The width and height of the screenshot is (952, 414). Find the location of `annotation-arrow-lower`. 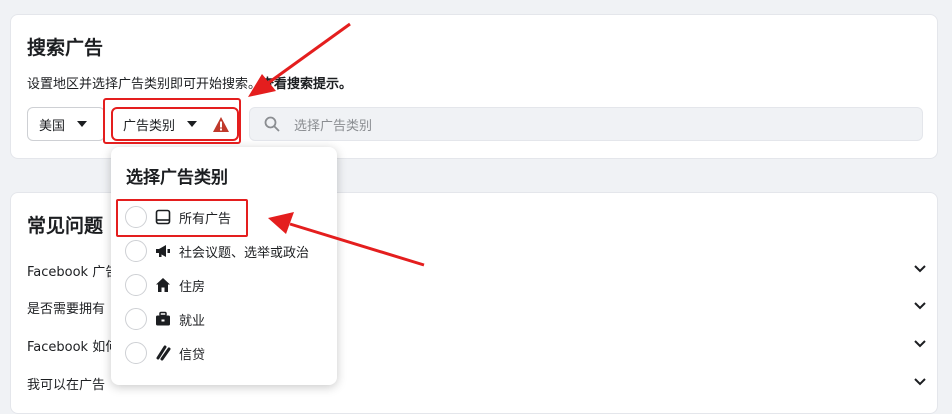

annotation-arrow-lower is located at coordinates (346, 239).